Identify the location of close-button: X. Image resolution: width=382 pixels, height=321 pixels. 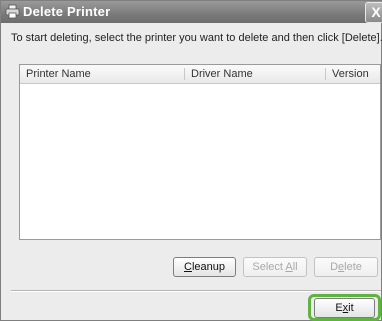
(373, 12).